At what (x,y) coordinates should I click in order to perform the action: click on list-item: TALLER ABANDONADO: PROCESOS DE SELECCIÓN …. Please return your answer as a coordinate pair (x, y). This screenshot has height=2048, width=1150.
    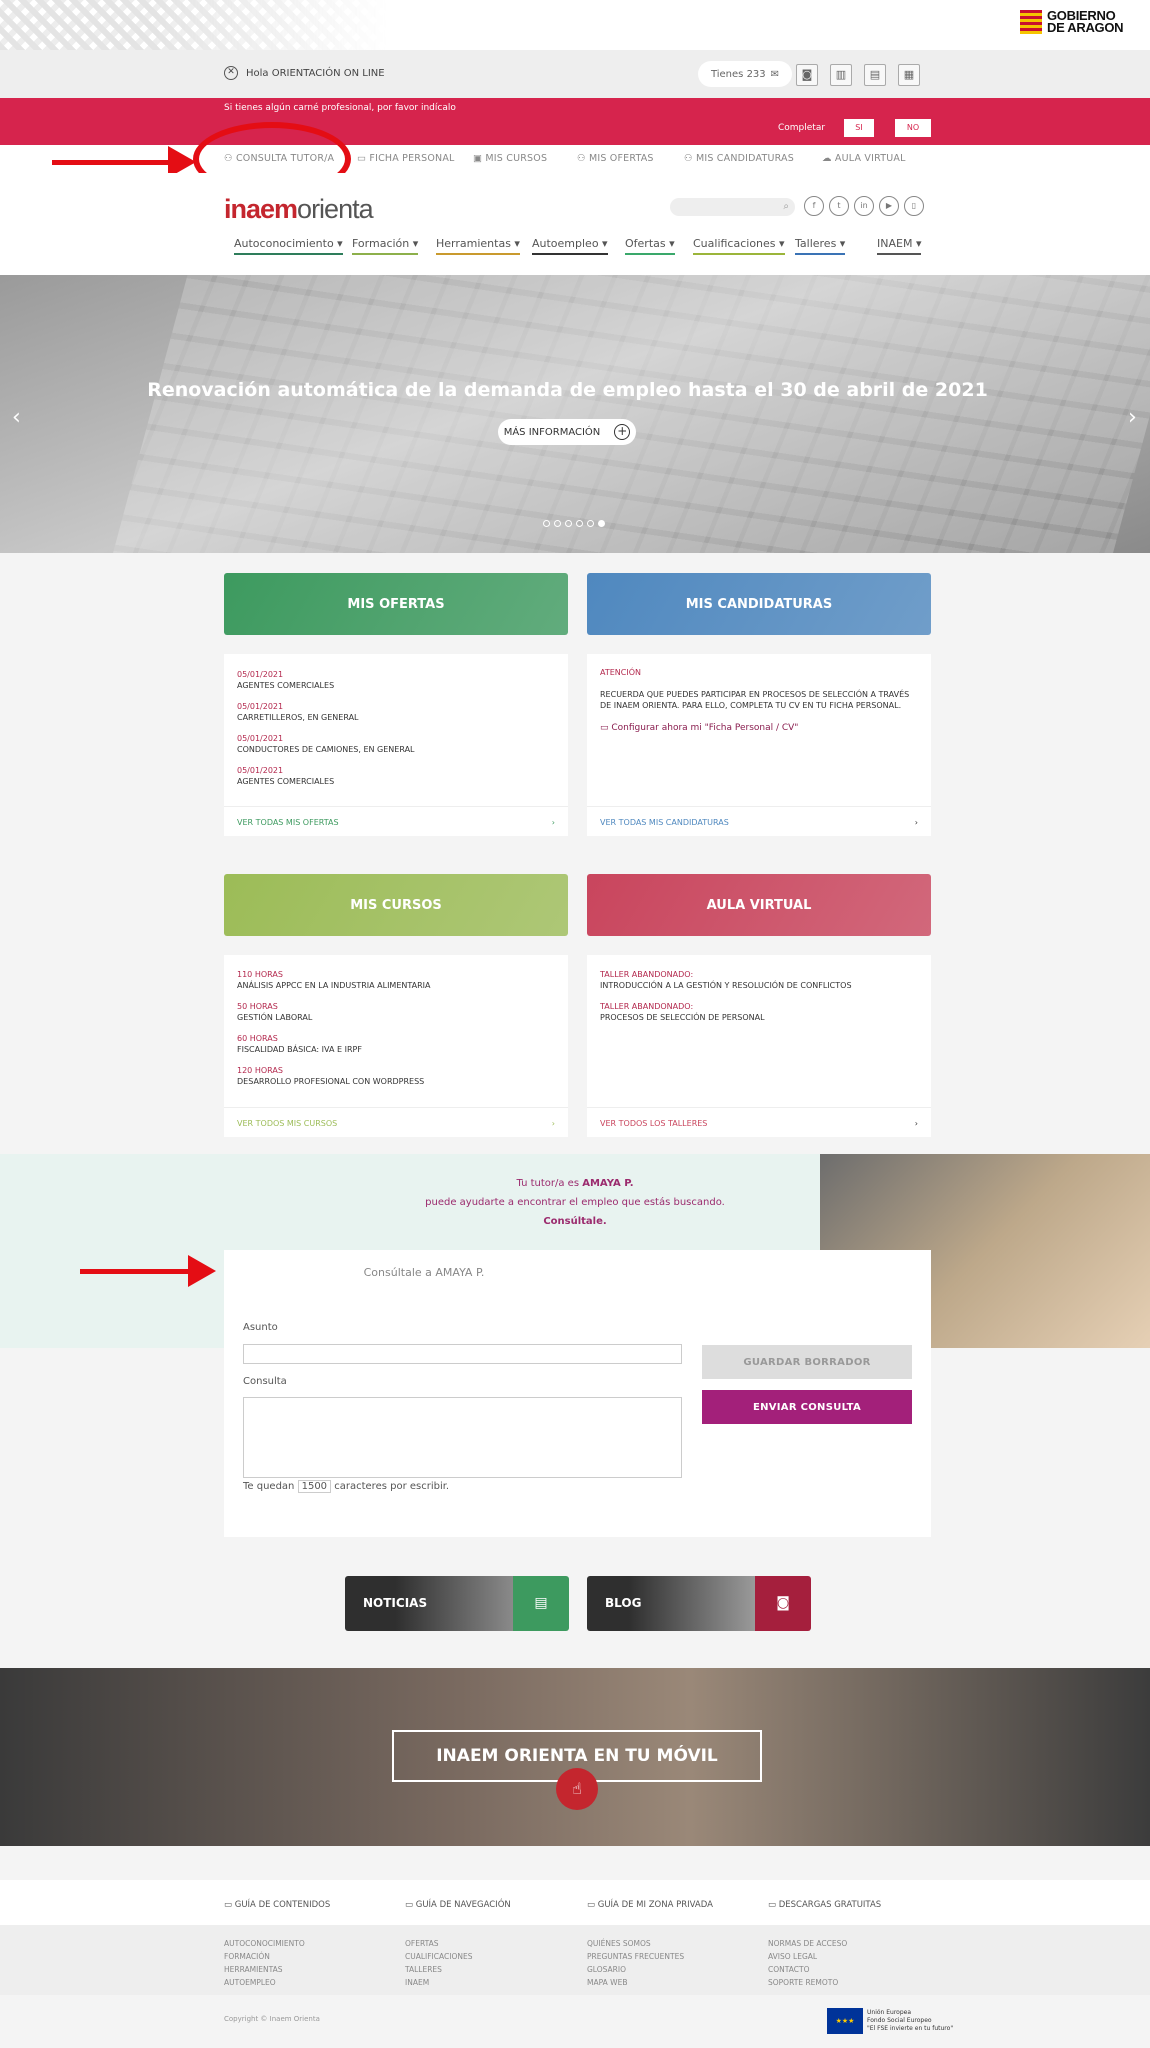
    Looking at the image, I should click on (726, 1012).